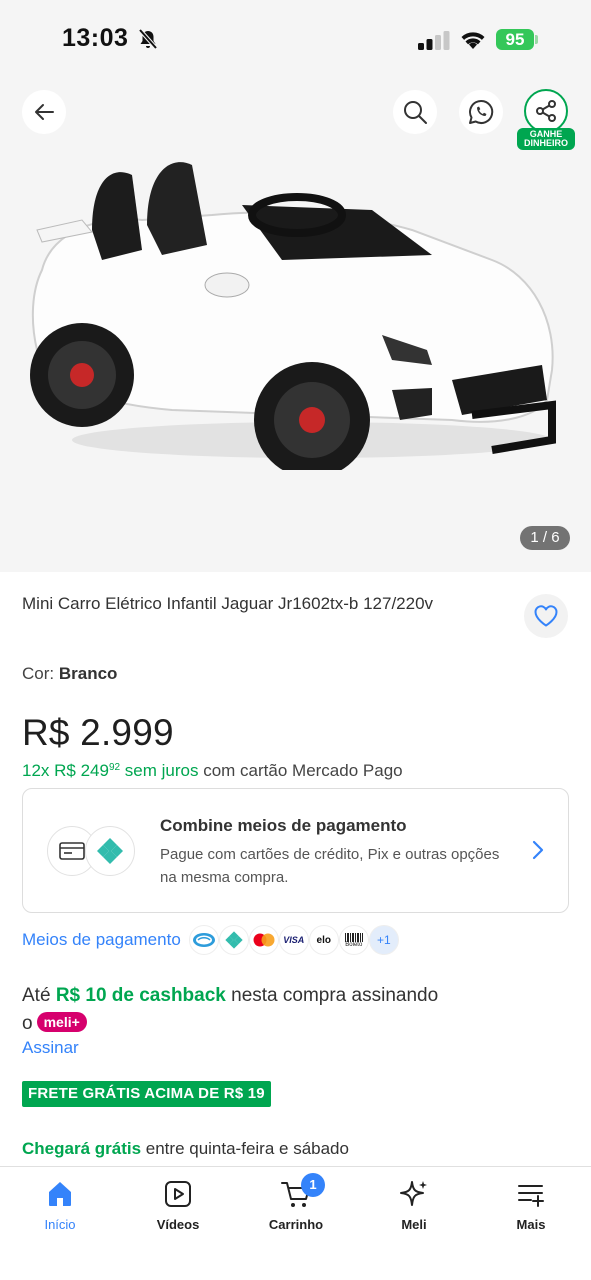 The width and height of the screenshot is (591, 1280). I want to click on favorite-button, so click(546, 616).